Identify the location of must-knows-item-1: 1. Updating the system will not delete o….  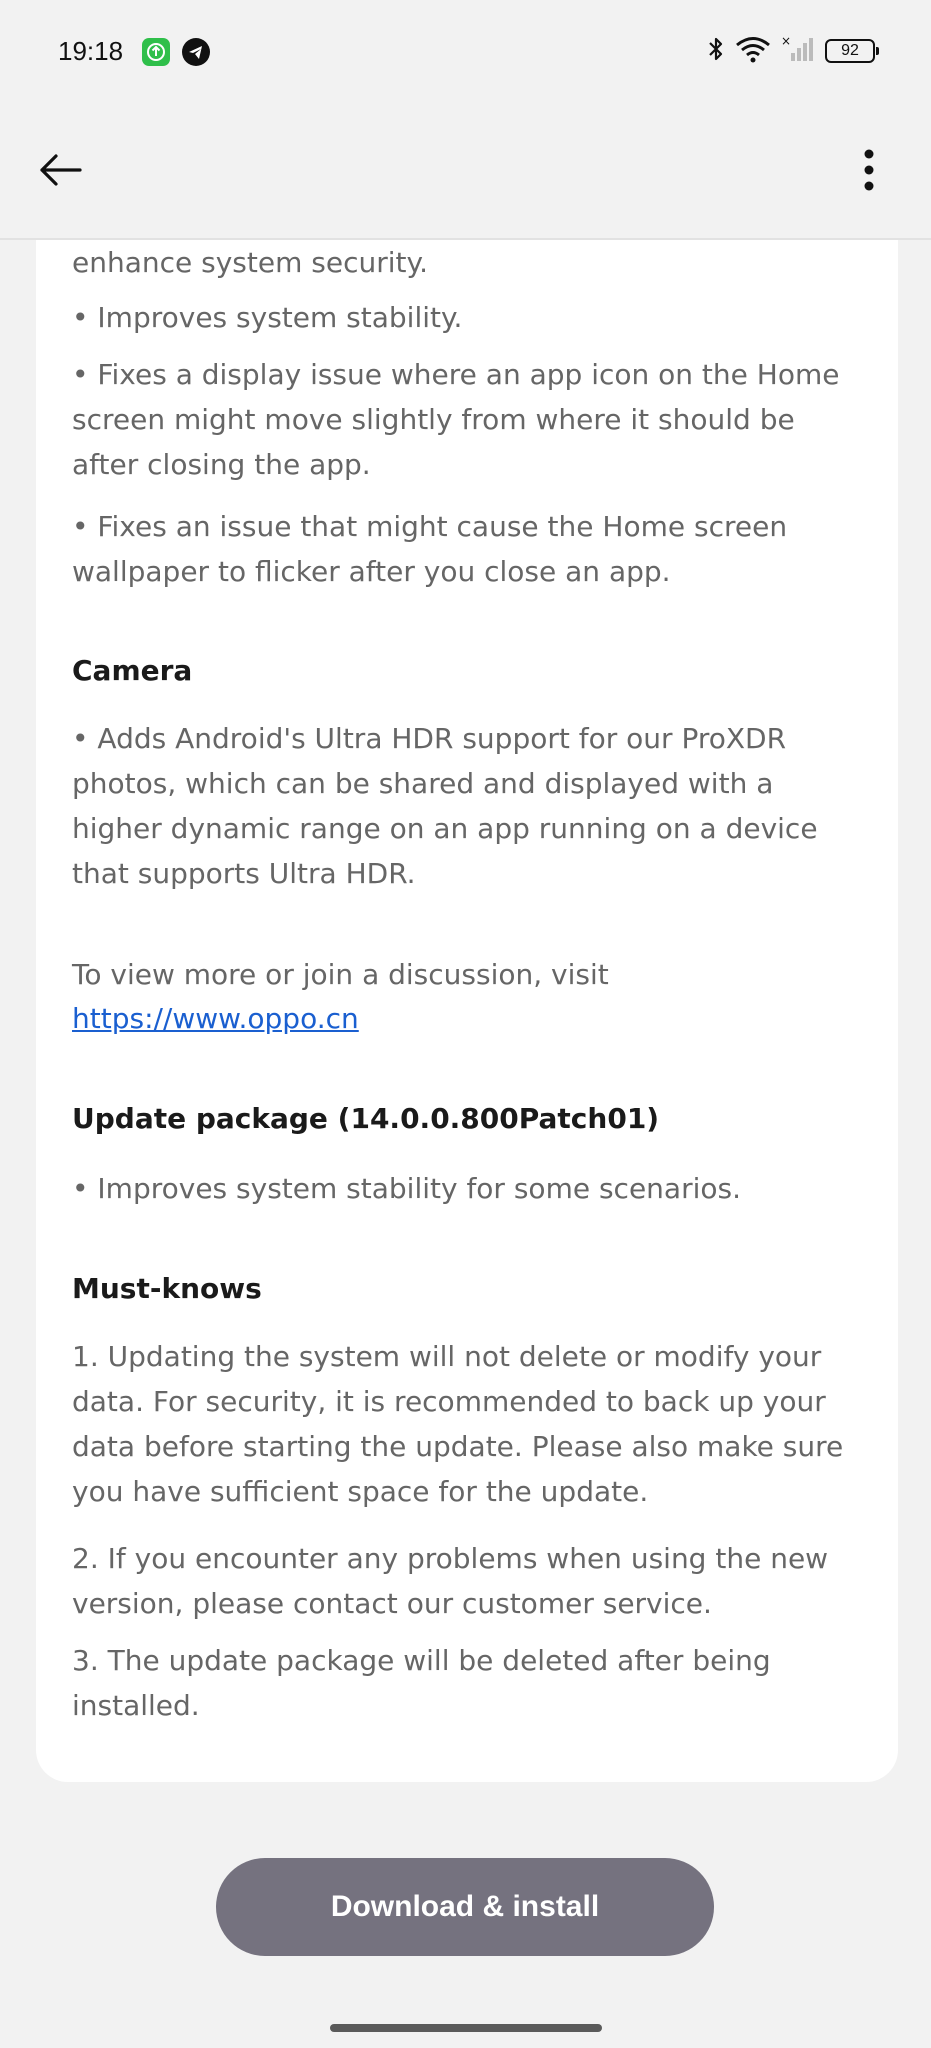
(458, 1424).